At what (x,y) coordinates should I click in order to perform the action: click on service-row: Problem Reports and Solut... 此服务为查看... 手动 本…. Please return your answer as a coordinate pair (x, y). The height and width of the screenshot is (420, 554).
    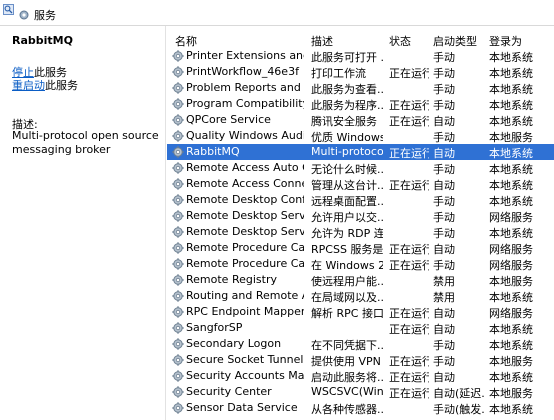
    Looking at the image, I should click on (360, 88).